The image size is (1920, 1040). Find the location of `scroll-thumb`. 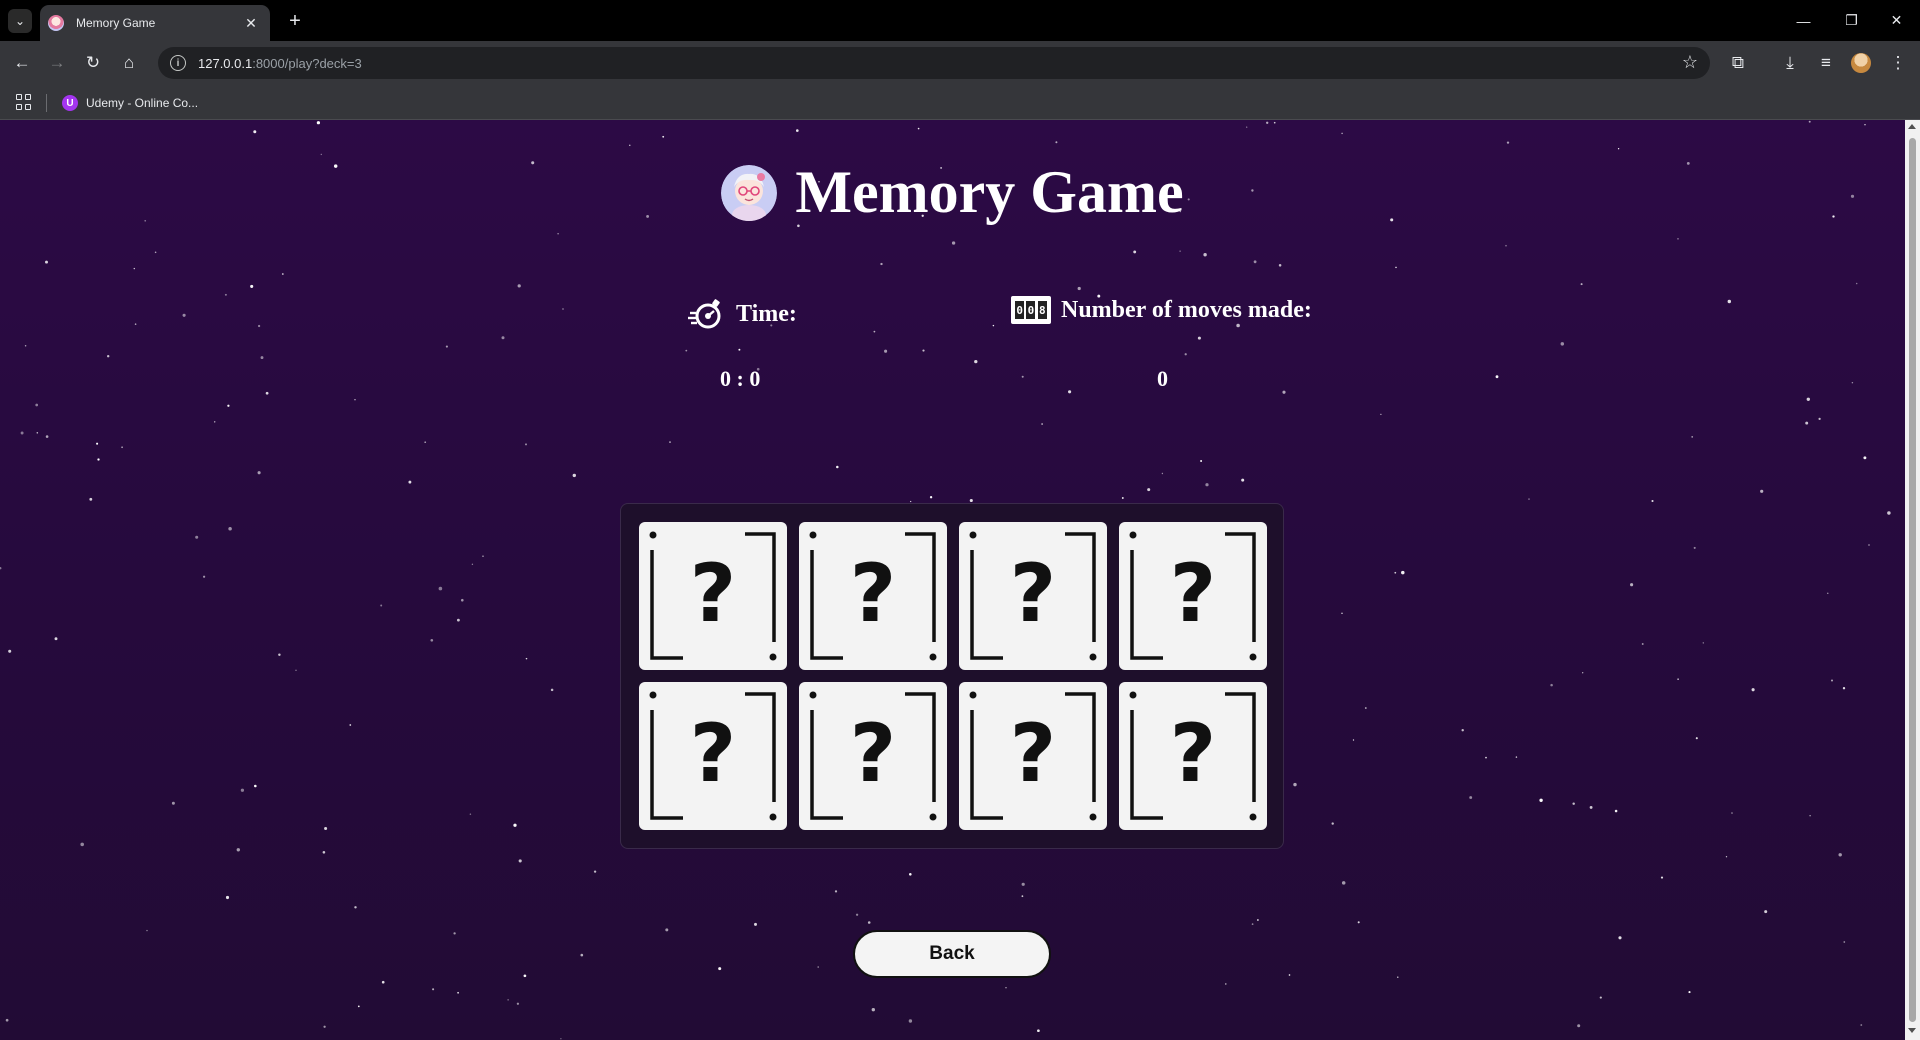

scroll-thumb is located at coordinates (1912, 580).